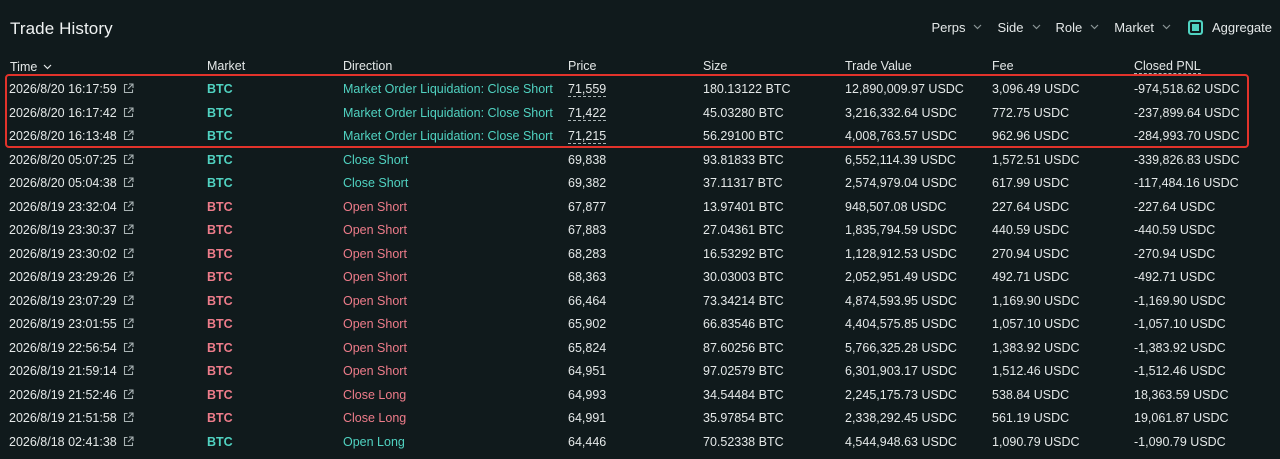  What do you see at coordinates (743, 230) in the screenshot?
I see `trade-size: 27.04361 BTC` at bounding box center [743, 230].